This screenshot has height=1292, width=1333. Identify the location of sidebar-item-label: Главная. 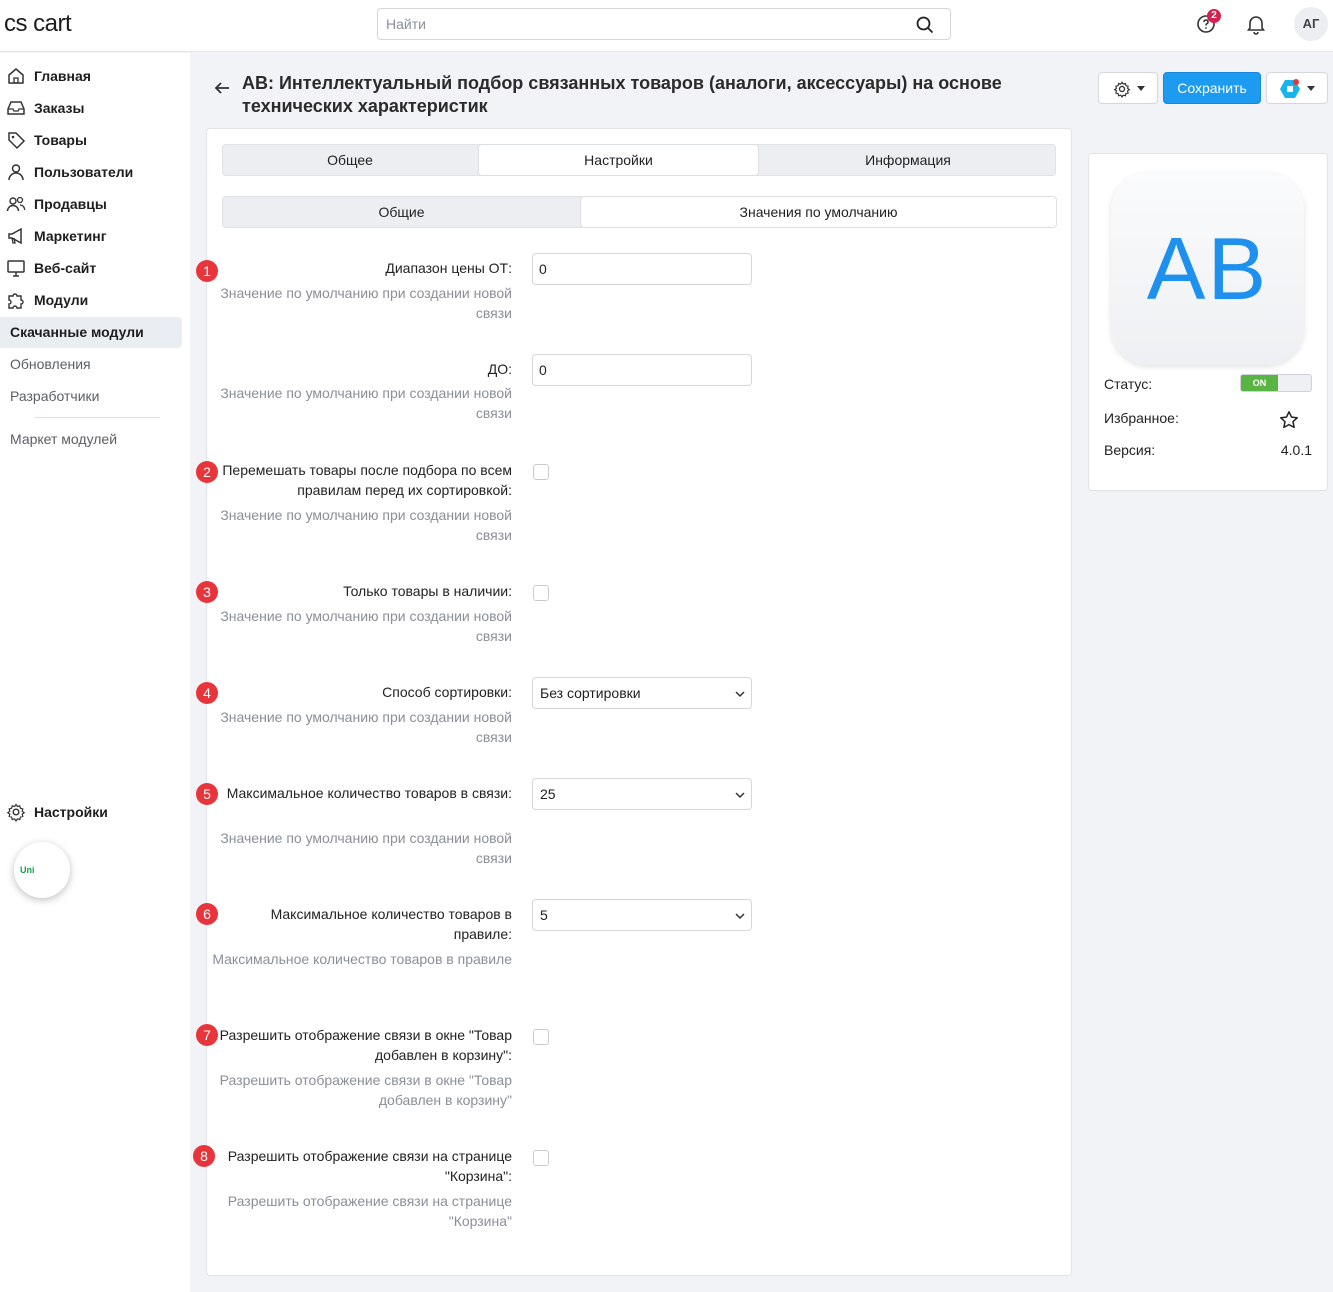
(62, 76).